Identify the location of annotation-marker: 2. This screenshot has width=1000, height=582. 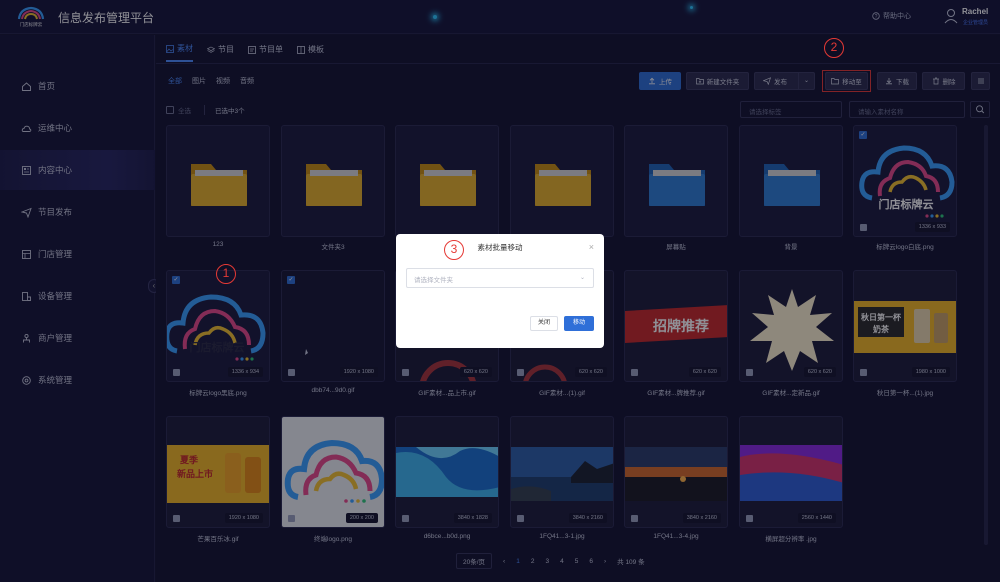
(834, 48).